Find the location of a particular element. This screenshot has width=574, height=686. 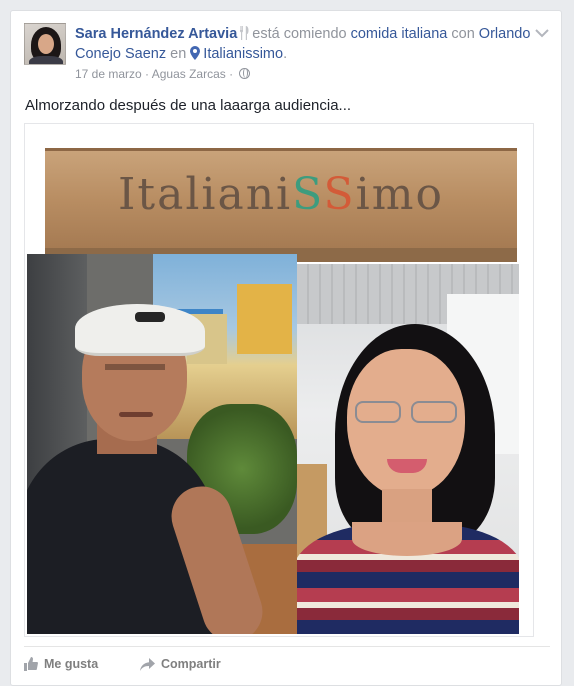

sign-text: ItalianiSSimo is located at coordinates (281, 194).